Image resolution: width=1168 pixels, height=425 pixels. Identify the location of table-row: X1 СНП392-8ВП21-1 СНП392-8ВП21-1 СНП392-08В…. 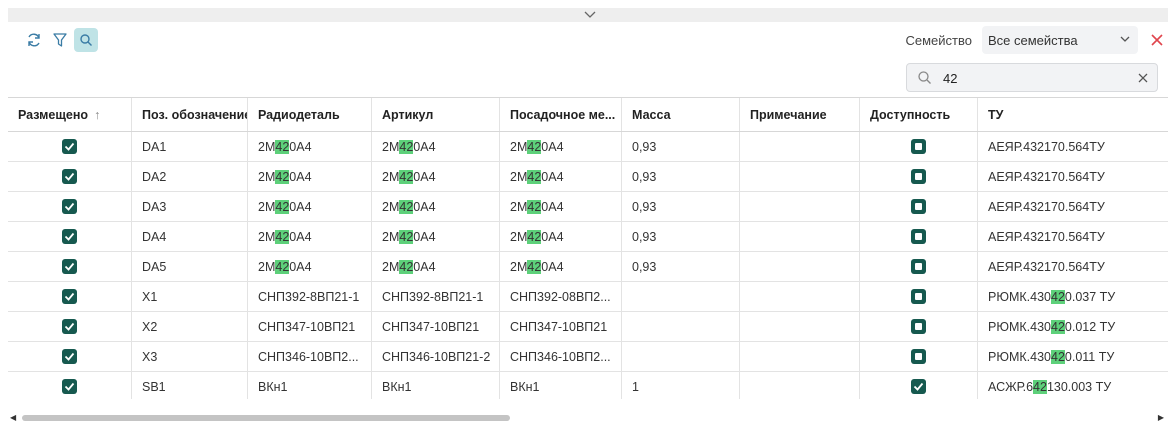
(588, 297).